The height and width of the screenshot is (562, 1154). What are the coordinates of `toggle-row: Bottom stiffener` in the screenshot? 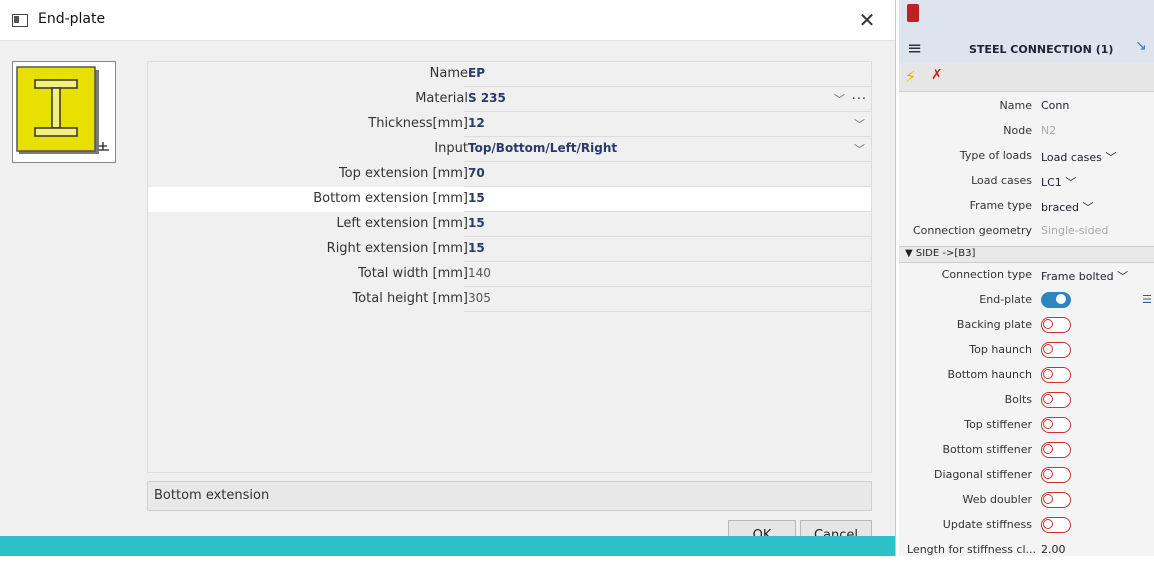 It's located at (1026, 449).